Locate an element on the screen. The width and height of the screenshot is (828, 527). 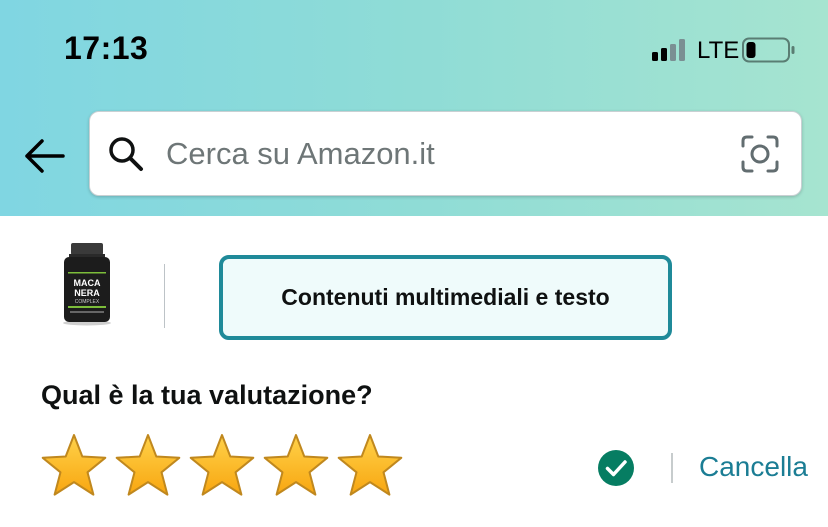
battery-icon is located at coordinates (768, 50).